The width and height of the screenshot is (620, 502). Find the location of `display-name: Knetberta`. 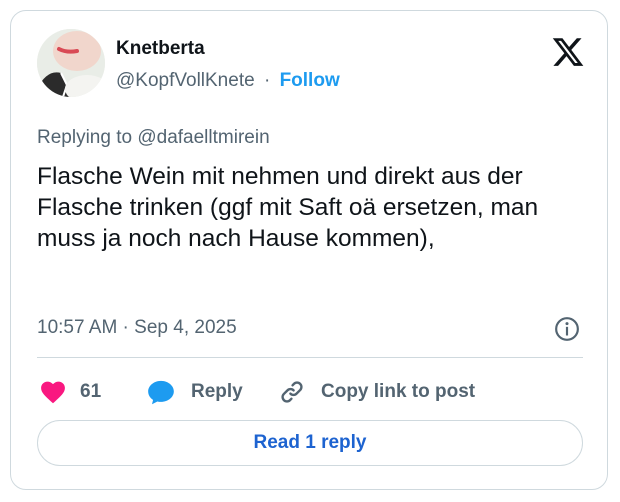

display-name: Knetberta is located at coordinates (160, 49).